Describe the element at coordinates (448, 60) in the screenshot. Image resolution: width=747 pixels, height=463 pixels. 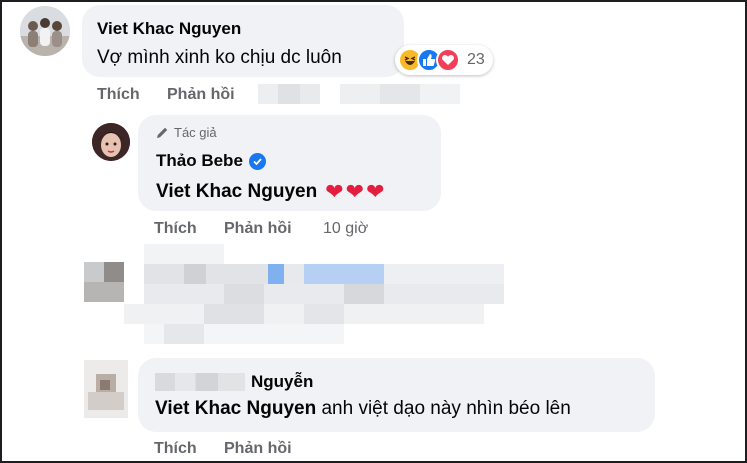
I see `love-icon` at that location.